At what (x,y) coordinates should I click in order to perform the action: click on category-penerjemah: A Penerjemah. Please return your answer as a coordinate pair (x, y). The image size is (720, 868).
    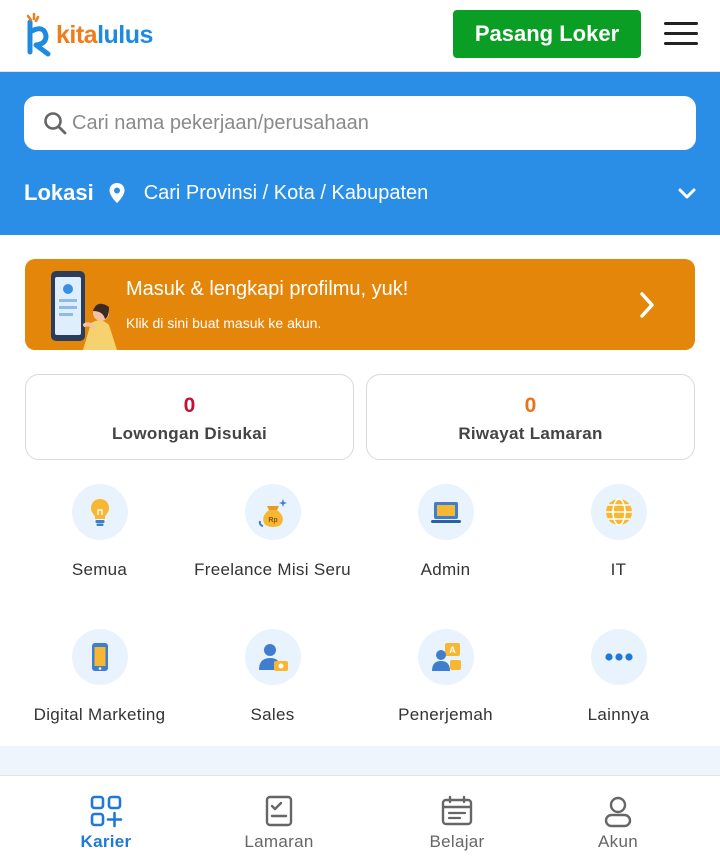
    Looking at the image, I should click on (445, 678).